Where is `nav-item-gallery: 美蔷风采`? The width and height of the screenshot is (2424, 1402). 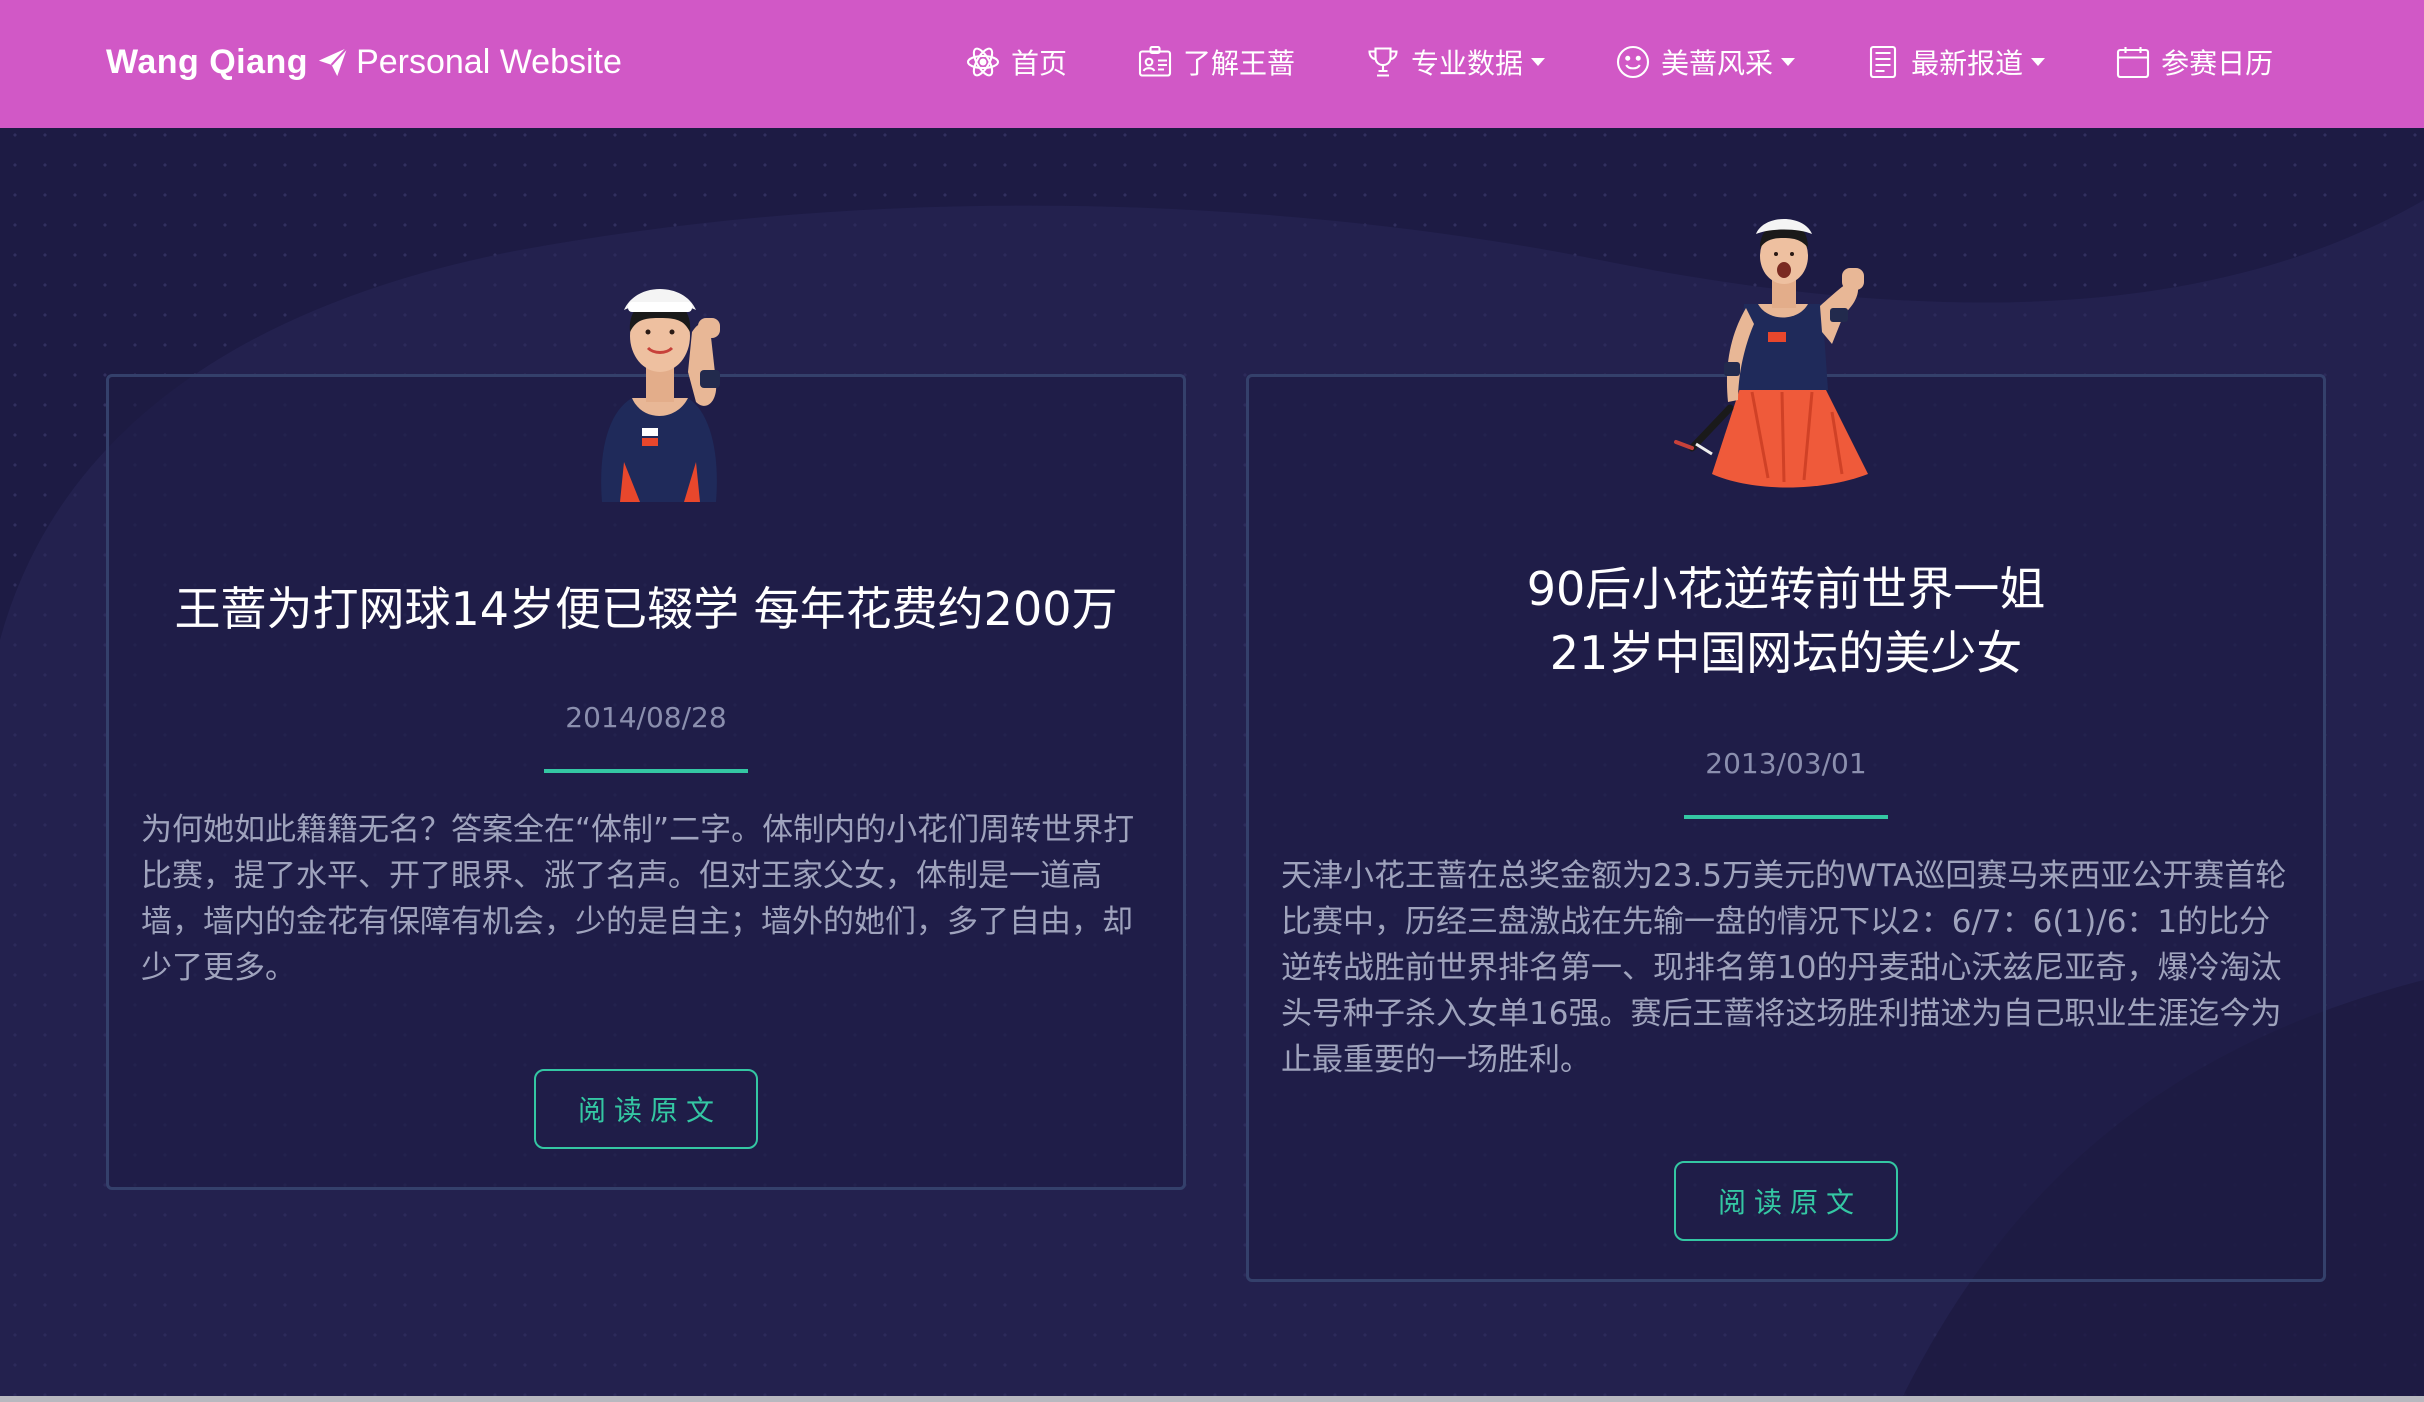 nav-item-gallery: 美蔷风采 is located at coordinates (1705, 62).